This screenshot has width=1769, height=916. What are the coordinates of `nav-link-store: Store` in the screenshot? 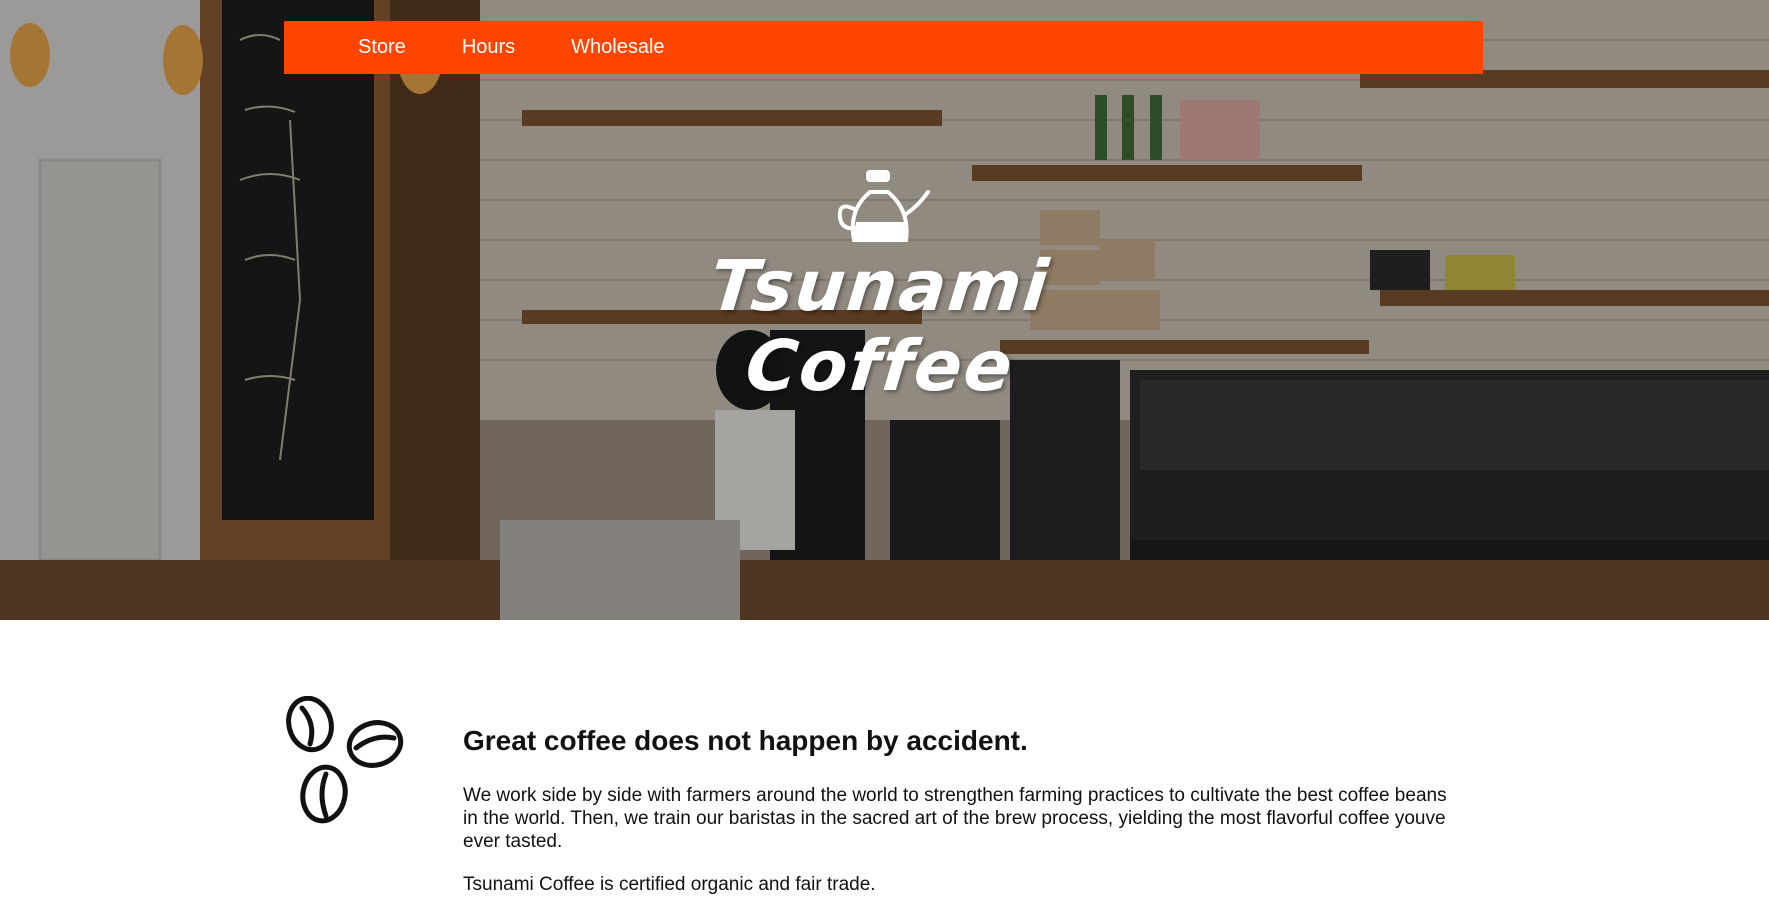 It's located at (382, 47).